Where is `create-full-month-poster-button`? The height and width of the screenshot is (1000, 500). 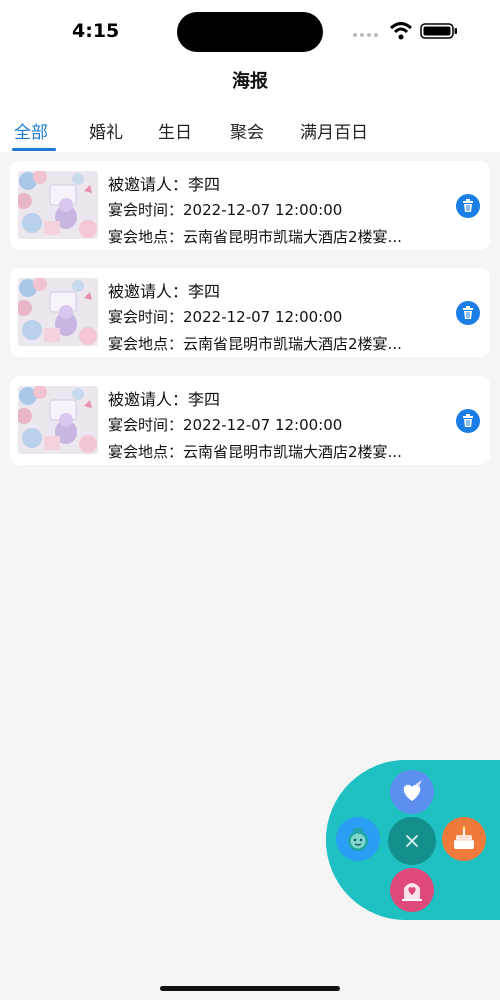
create-full-month-poster-button is located at coordinates (358, 839).